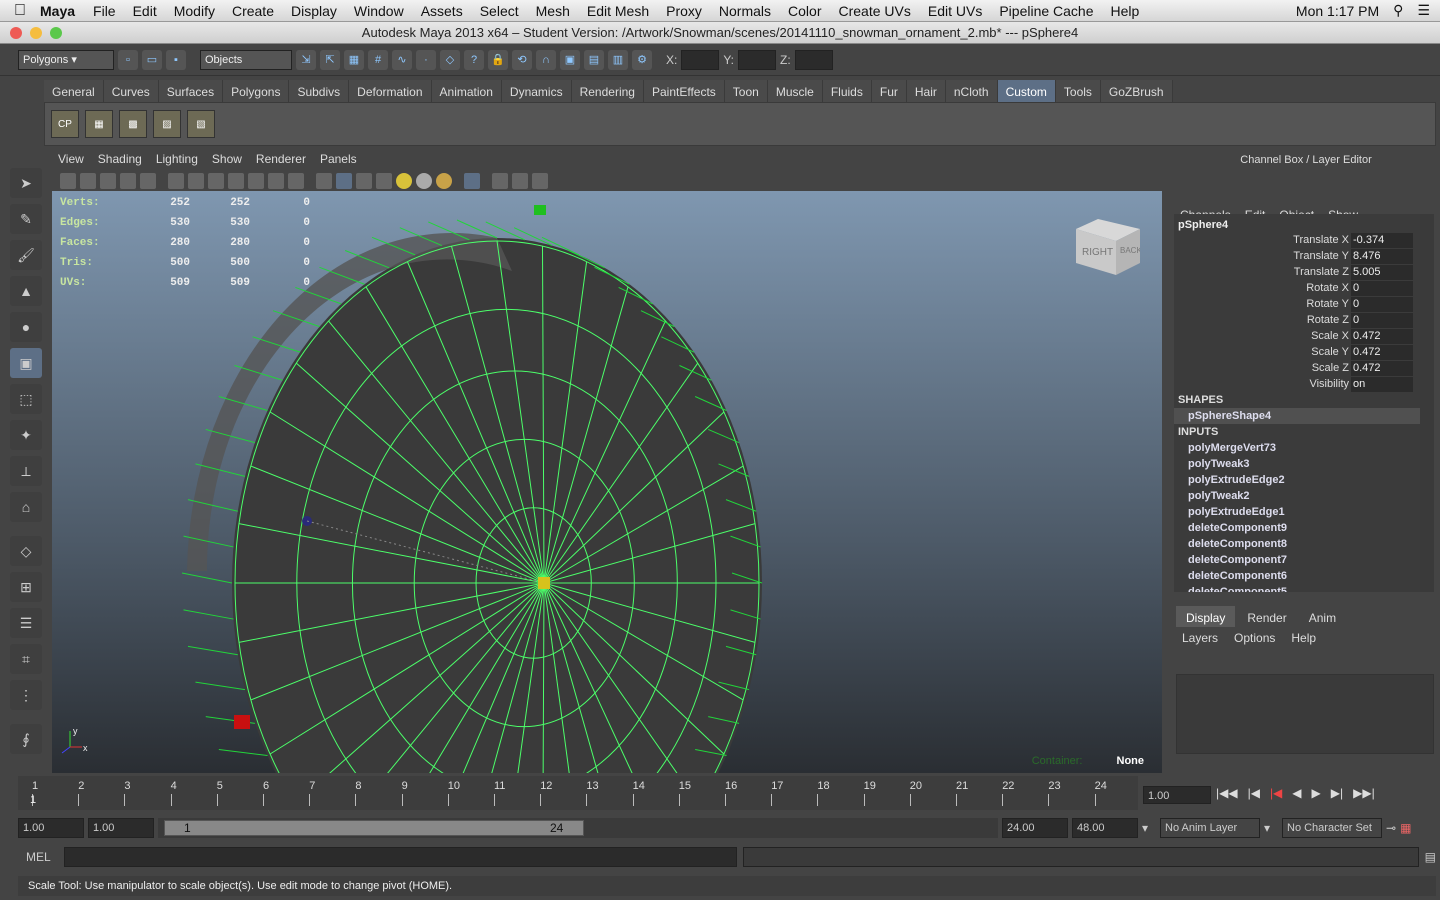  I want to click on shadows-icon, so click(424, 181).